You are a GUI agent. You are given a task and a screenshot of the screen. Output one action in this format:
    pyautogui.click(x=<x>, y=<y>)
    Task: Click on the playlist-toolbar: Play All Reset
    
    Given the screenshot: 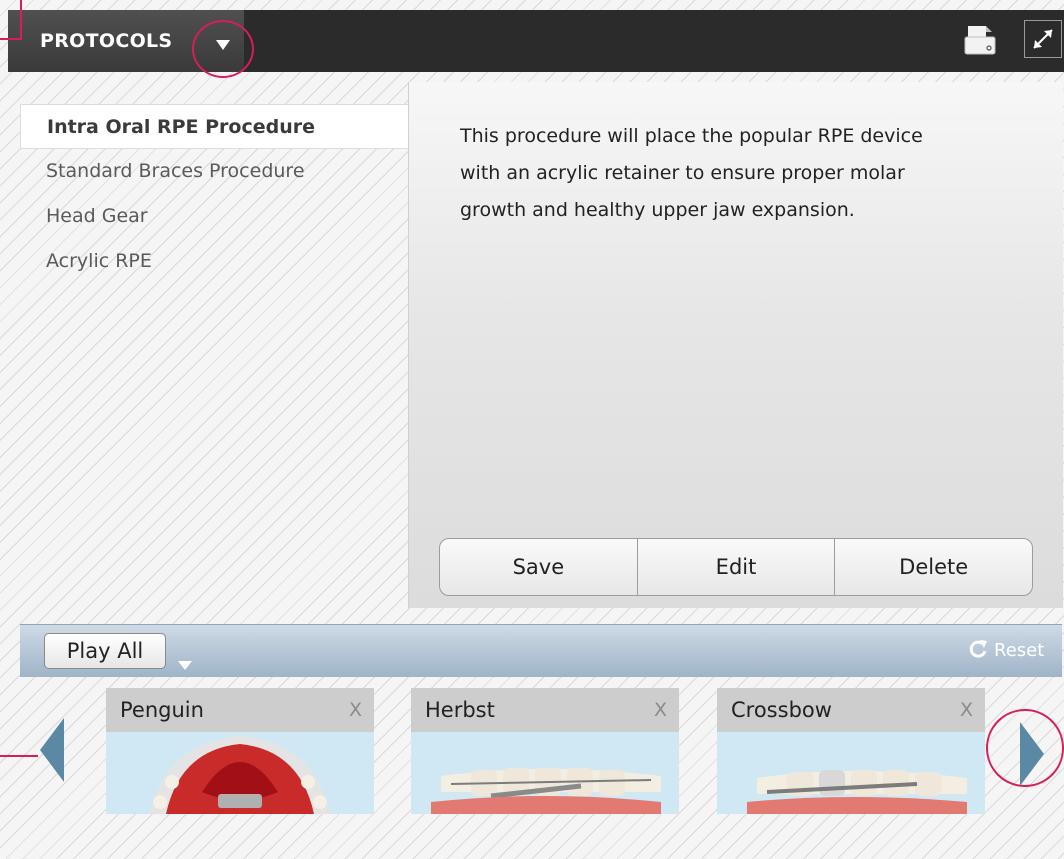 What is the action you would take?
    pyautogui.click(x=541, y=650)
    